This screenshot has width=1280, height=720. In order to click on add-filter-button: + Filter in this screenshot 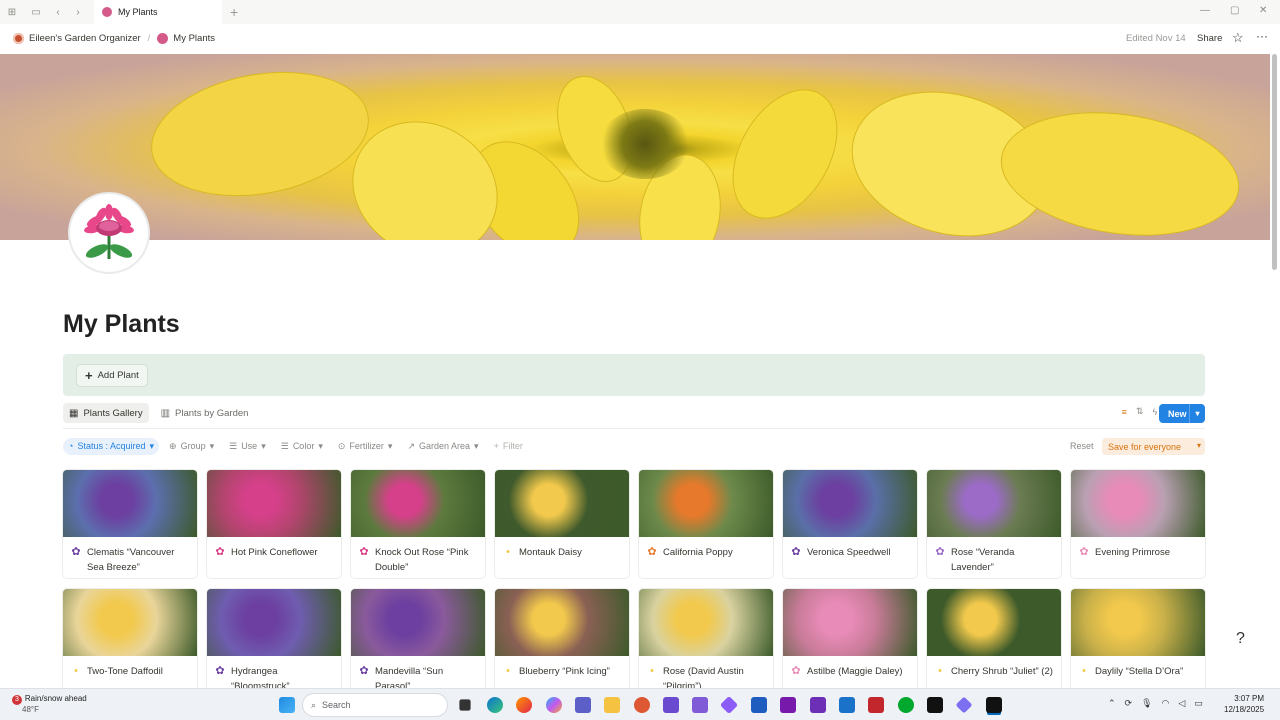, I will do `click(508, 446)`.